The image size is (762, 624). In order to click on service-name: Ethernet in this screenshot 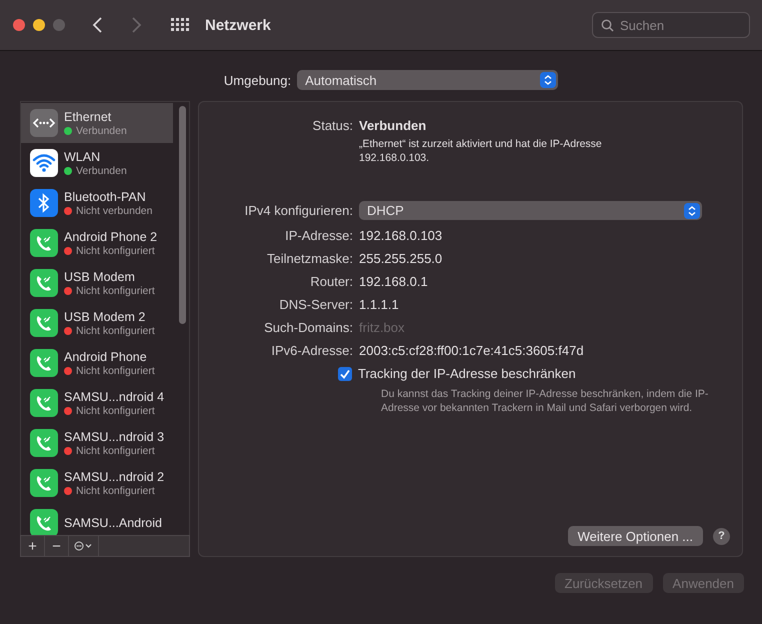, I will do `click(88, 117)`.